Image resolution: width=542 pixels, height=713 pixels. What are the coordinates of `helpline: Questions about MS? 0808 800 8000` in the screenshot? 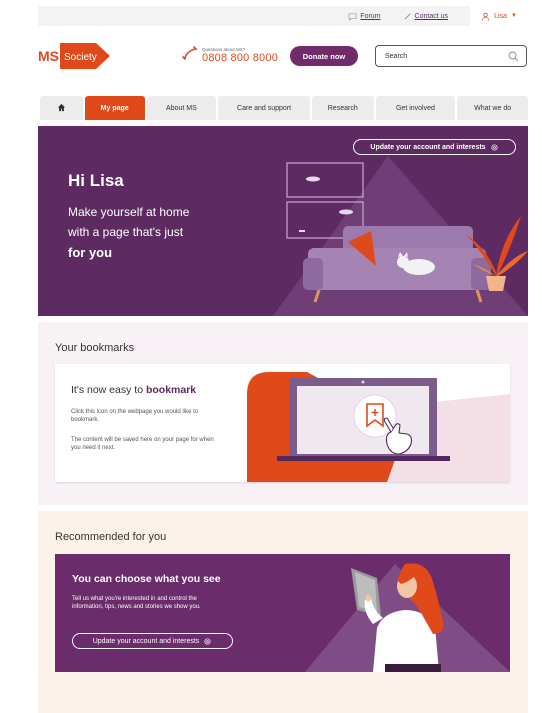 It's located at (230, 56).